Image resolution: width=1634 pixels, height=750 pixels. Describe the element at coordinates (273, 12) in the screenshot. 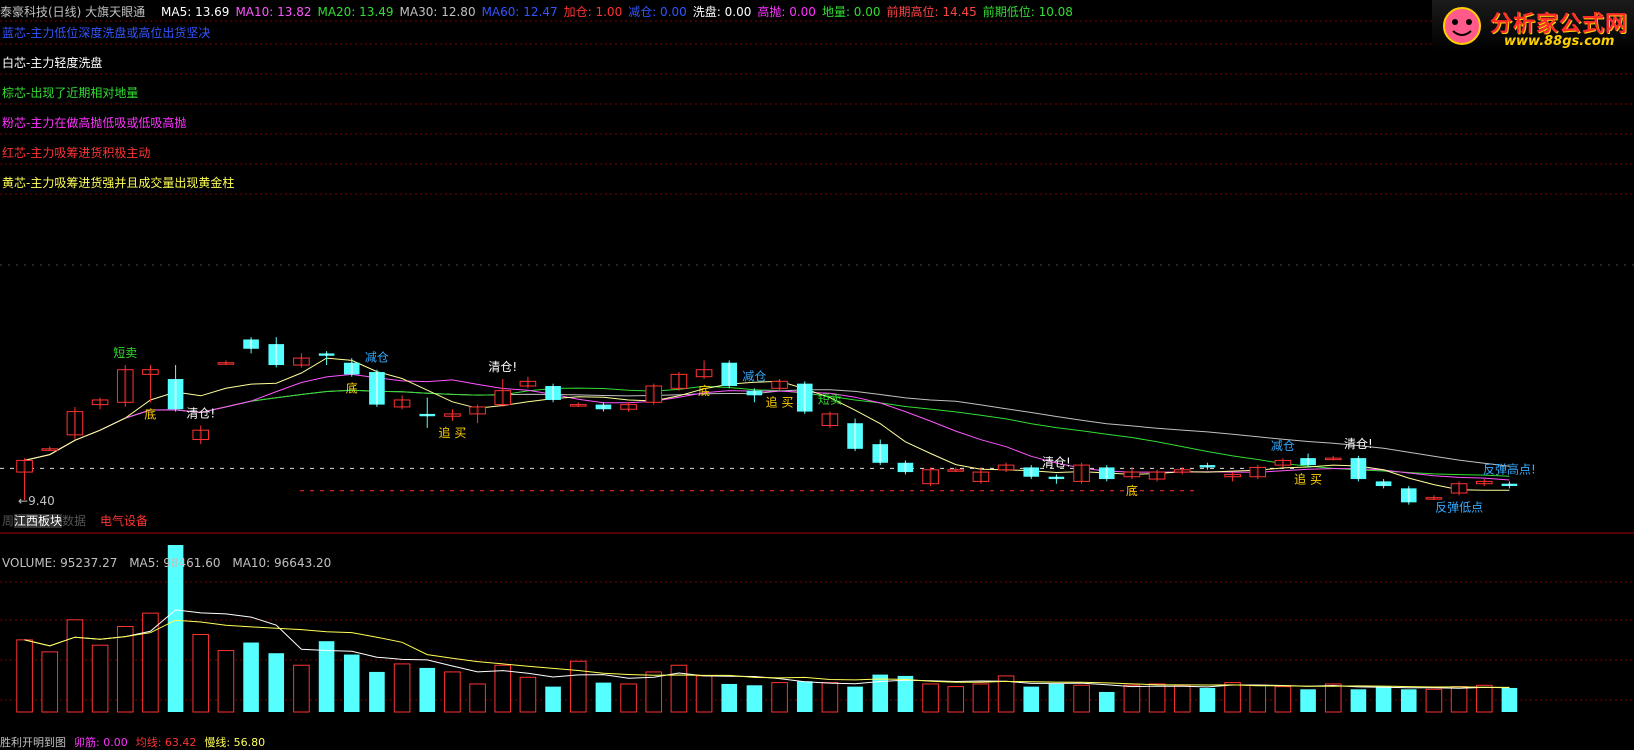

I see `header-indicator: MA10: 13.82` at that location.